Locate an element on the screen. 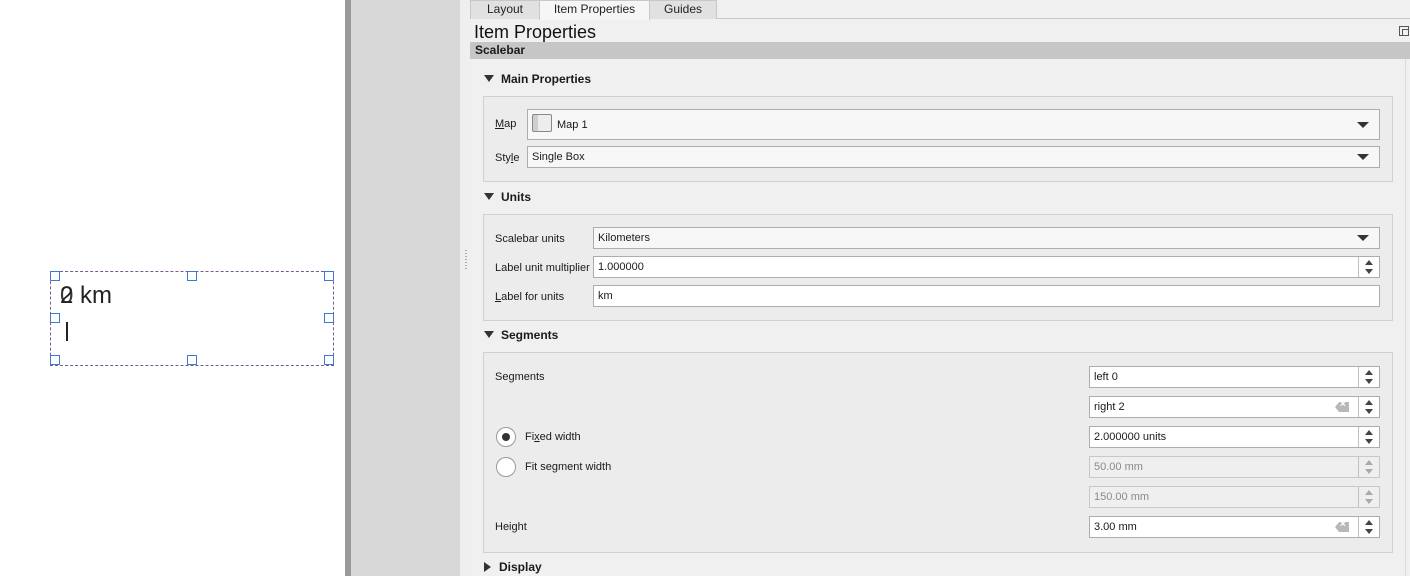 Image resolution: width=1410 pixels, height=576 pixels. vertical-scrollbar is located at coordinates (1407, 317).